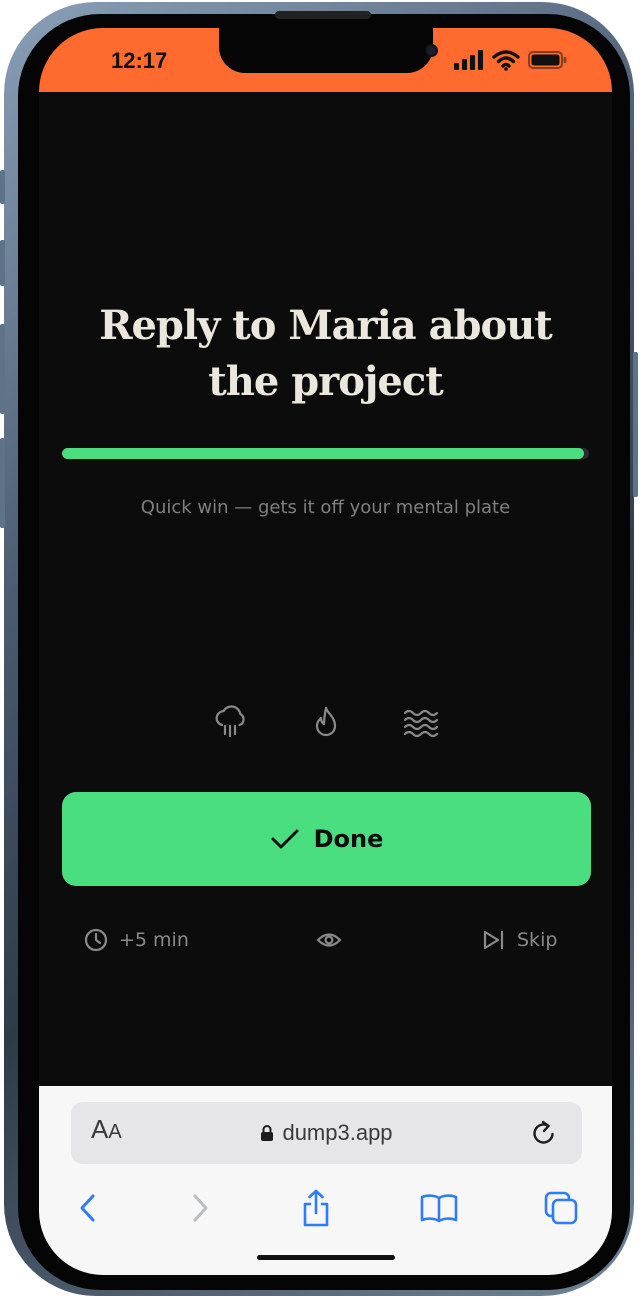 The width and height of the screenshot is (640, 1301). Describe the element at coordinates (2, 263) in the screenshot. I see `volume-up-button` at that location.